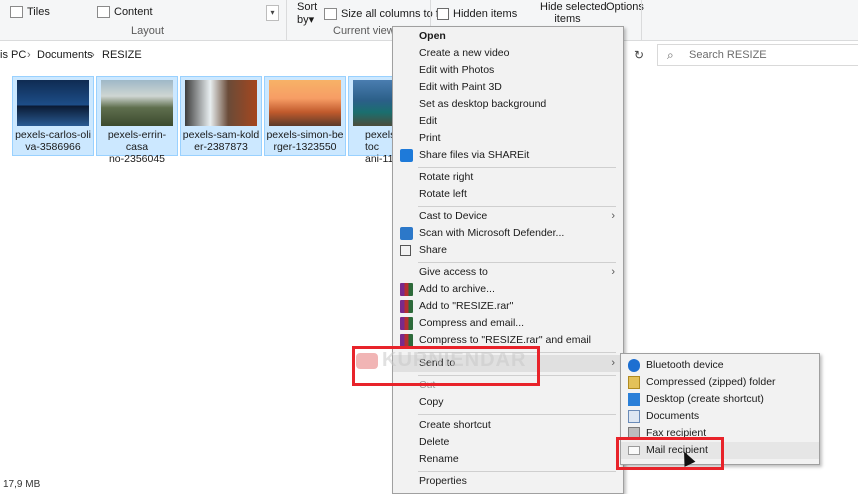  I want to click on menu-item-share: Share, so click(508, 250).